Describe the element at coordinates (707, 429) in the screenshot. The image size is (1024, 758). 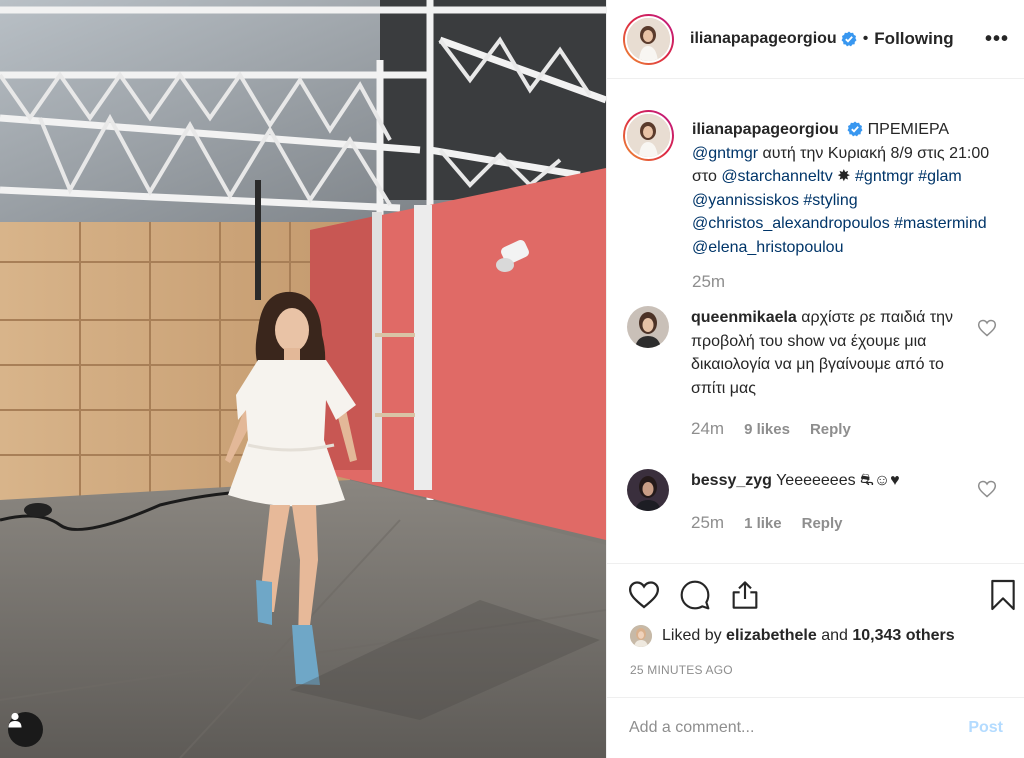
I see `comment-time: 24m` at that location.